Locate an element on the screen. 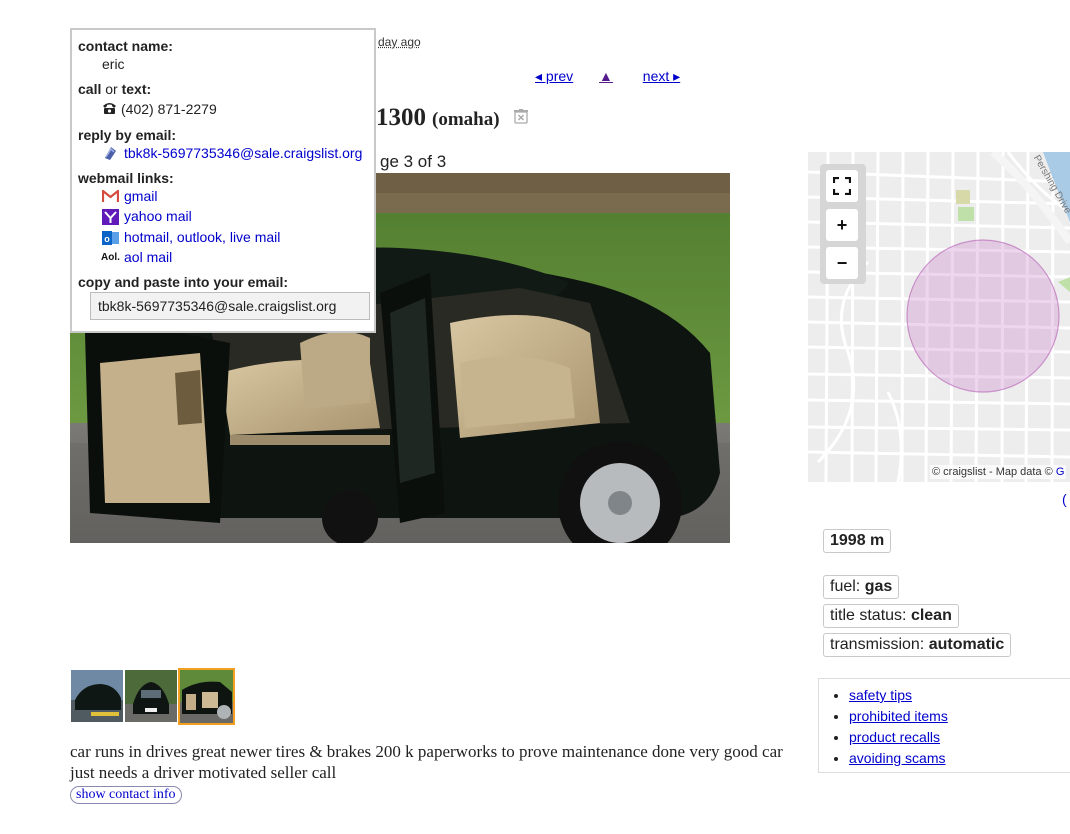 The image size is (1070, 834). aol-icon: Aol. is located at coordinates (110, 257).